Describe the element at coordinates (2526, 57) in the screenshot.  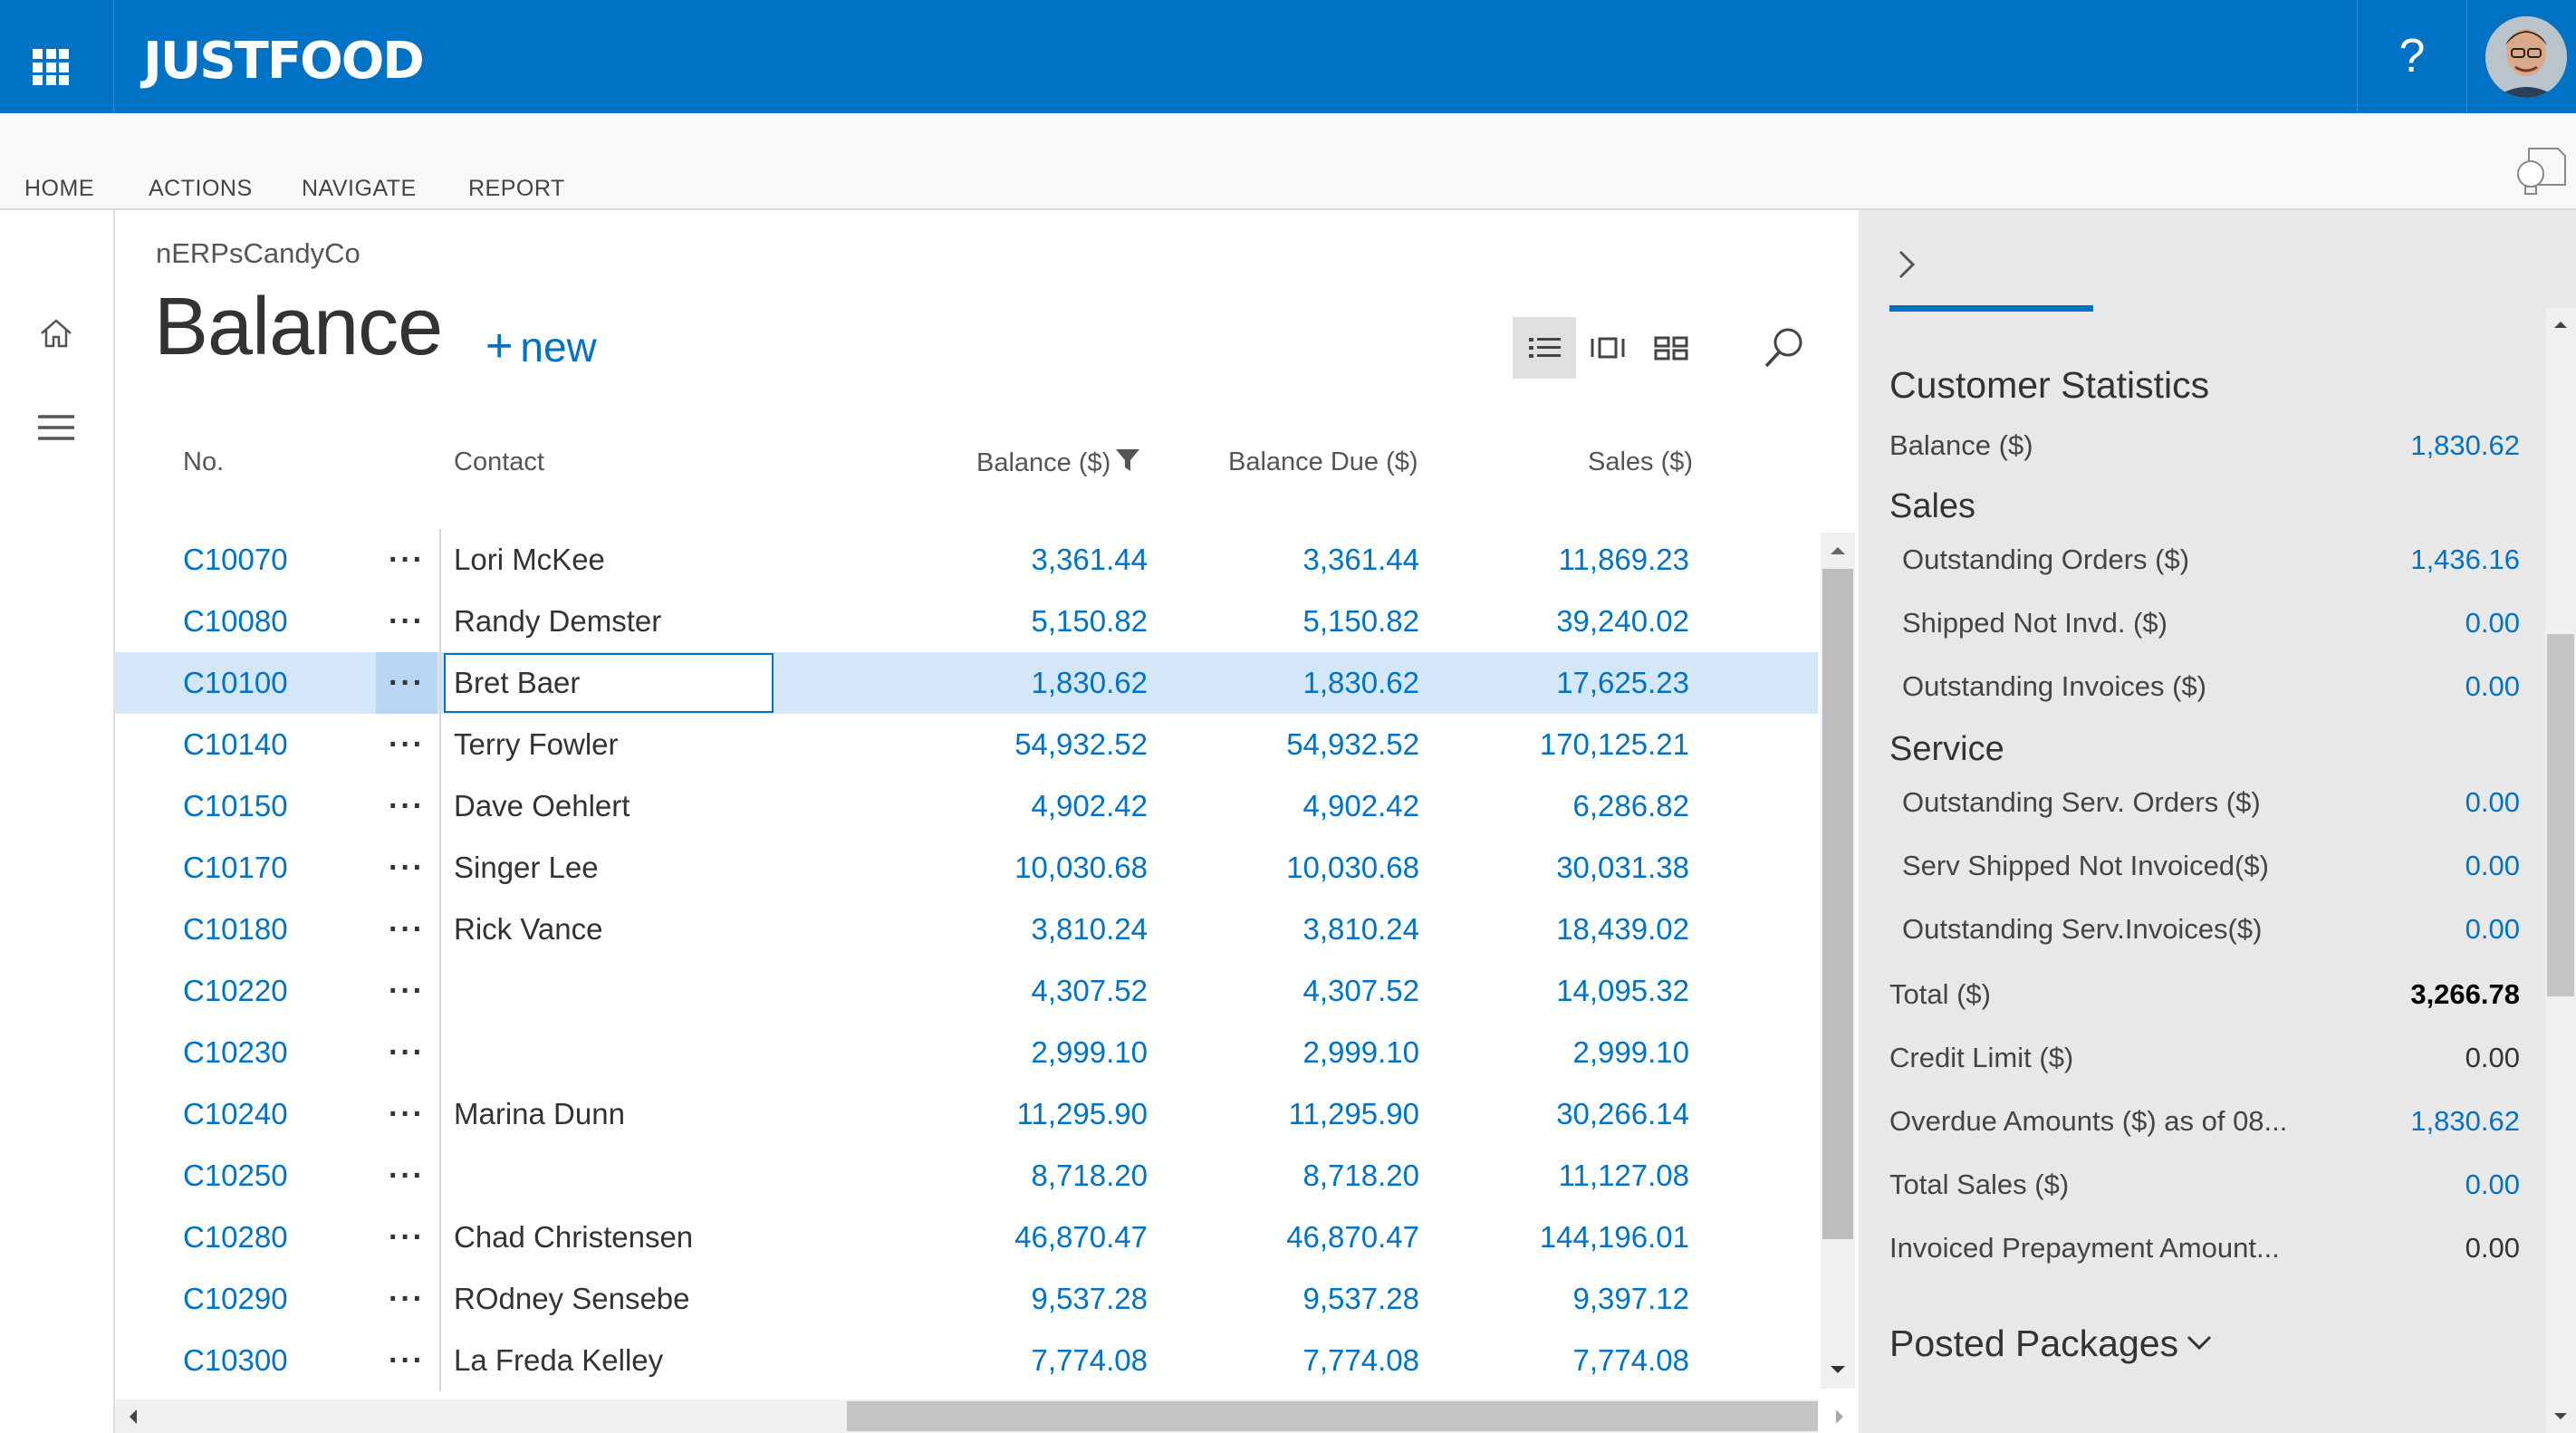
I see `user-avatar` at that location.